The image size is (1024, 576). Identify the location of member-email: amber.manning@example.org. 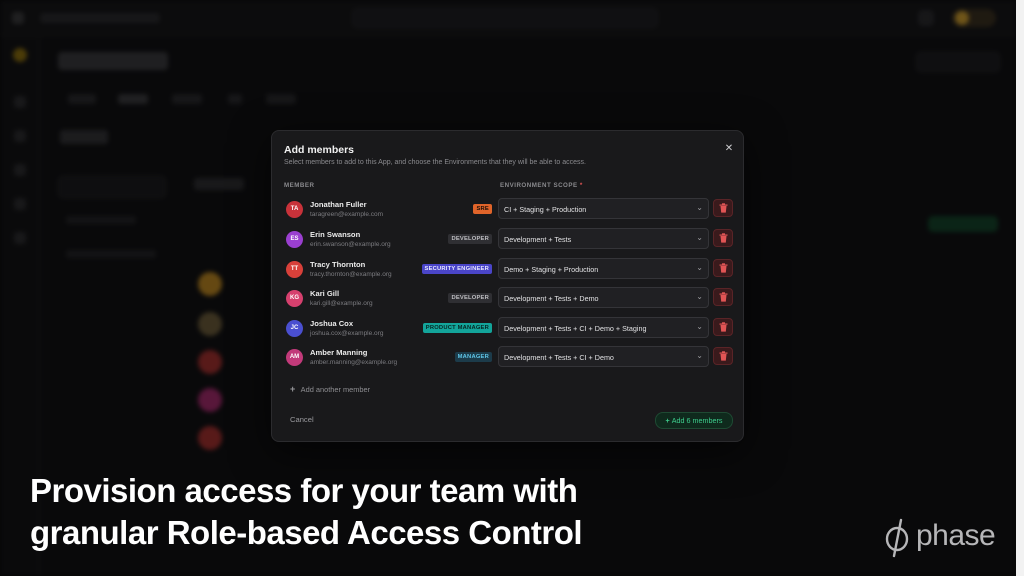
(354, 362).